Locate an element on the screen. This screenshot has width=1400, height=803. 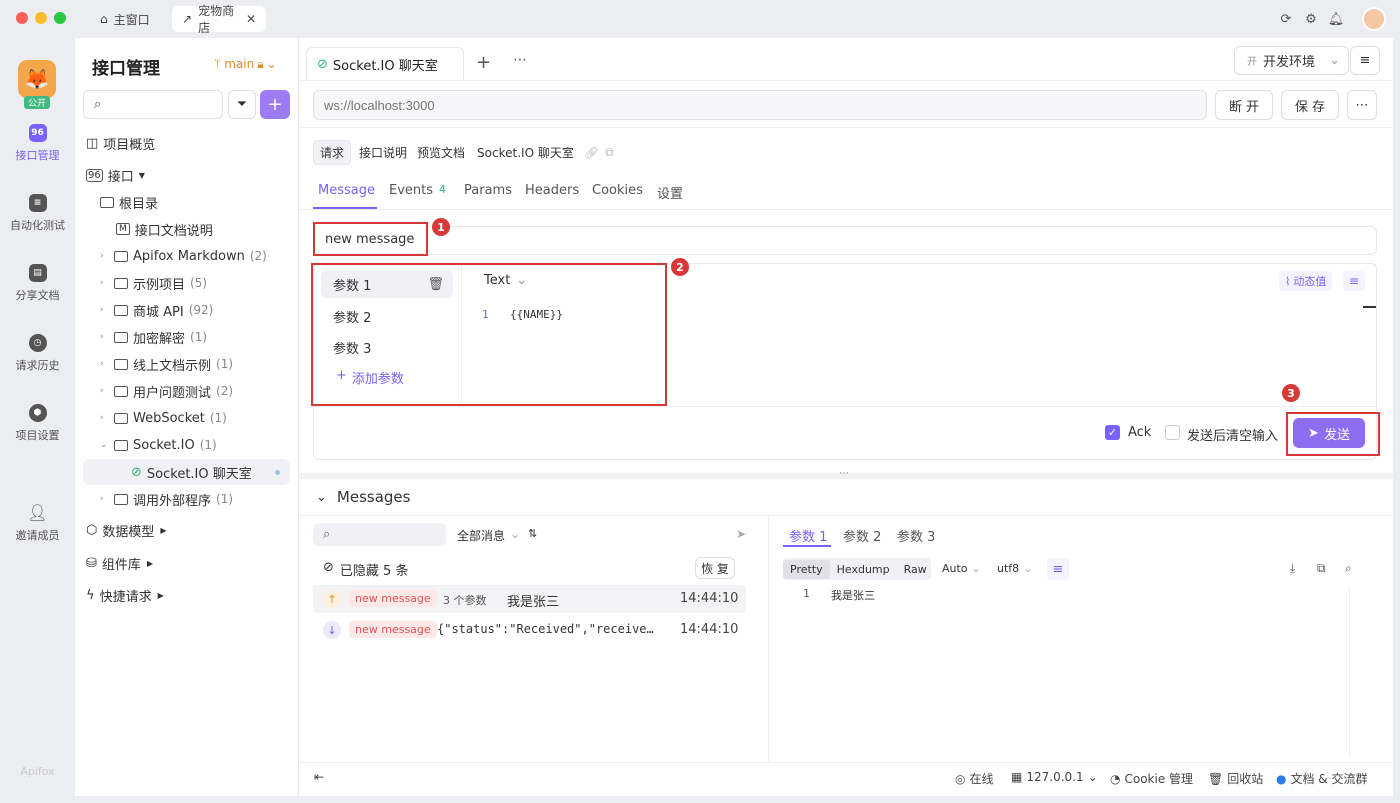
tree-folder: ⌄ Socket.IO (1) is located at coordinates (205, 445).